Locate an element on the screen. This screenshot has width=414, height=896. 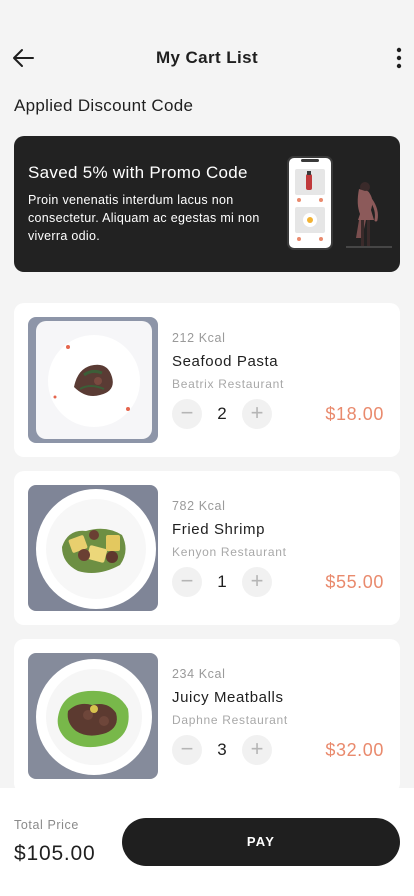
item-price: $18.00 is located at coordinates (354, 414).